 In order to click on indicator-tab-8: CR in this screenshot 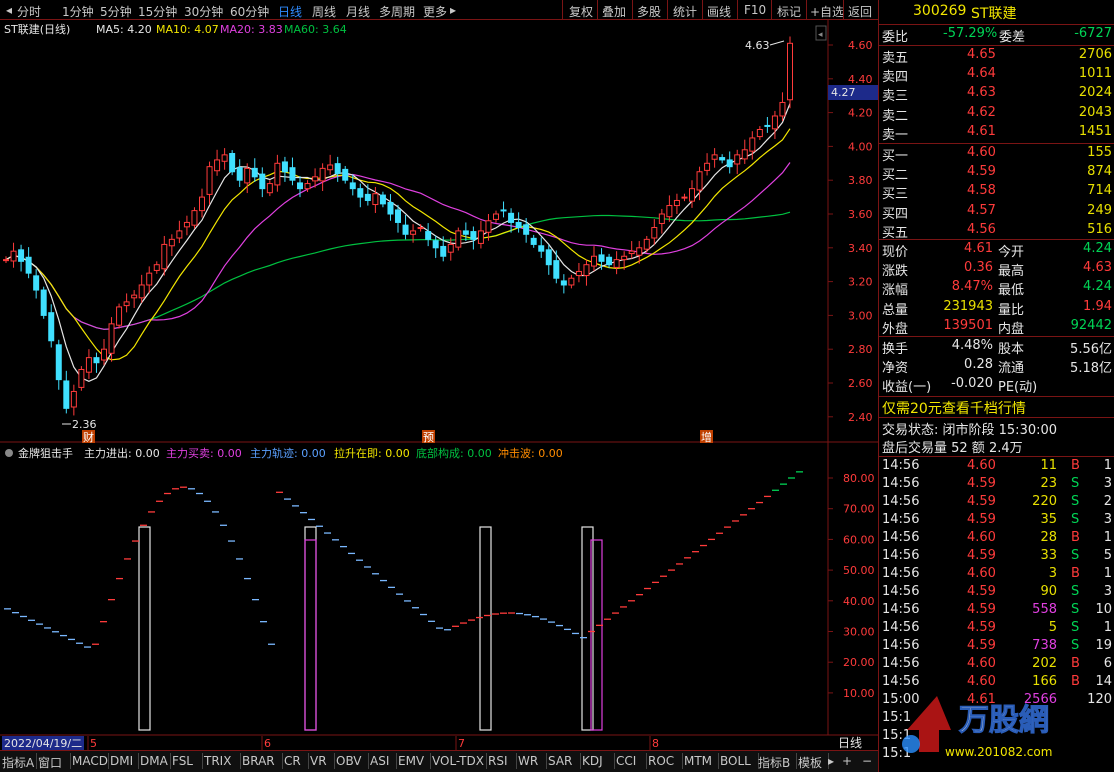, I will do `click(292, 761)`.